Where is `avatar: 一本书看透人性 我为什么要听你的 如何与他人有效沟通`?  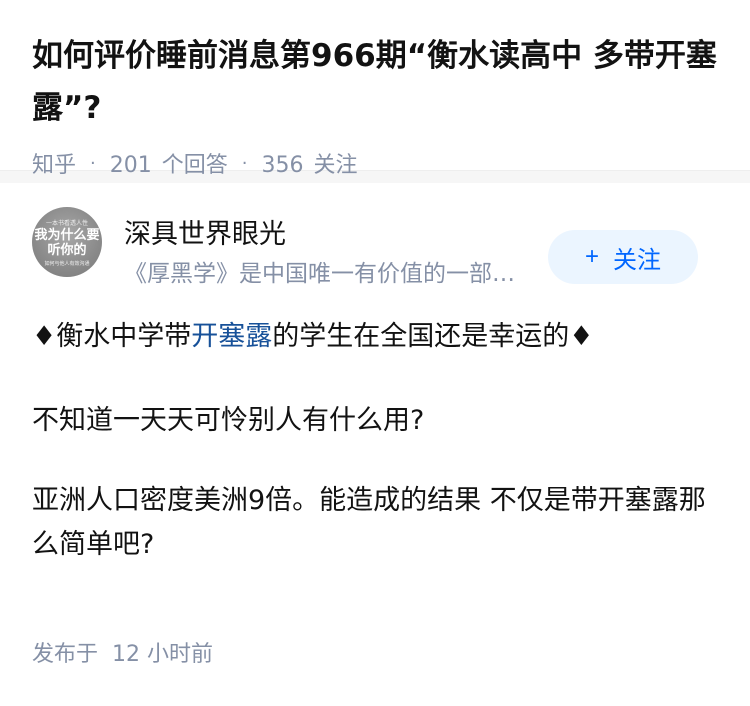 avatar: 一本书看透人性 我为什么要听你的 如何与他人有效沟通 is located at coordinates (67, 242).